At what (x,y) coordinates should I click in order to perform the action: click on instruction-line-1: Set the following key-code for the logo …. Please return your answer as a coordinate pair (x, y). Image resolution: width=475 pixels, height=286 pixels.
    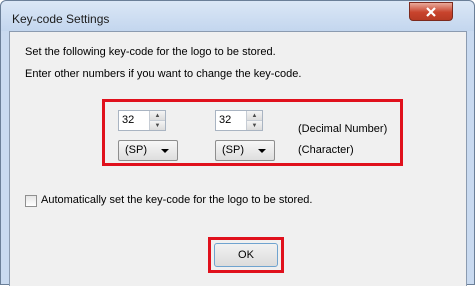
    Looking at the image, I should click on (150, 52).